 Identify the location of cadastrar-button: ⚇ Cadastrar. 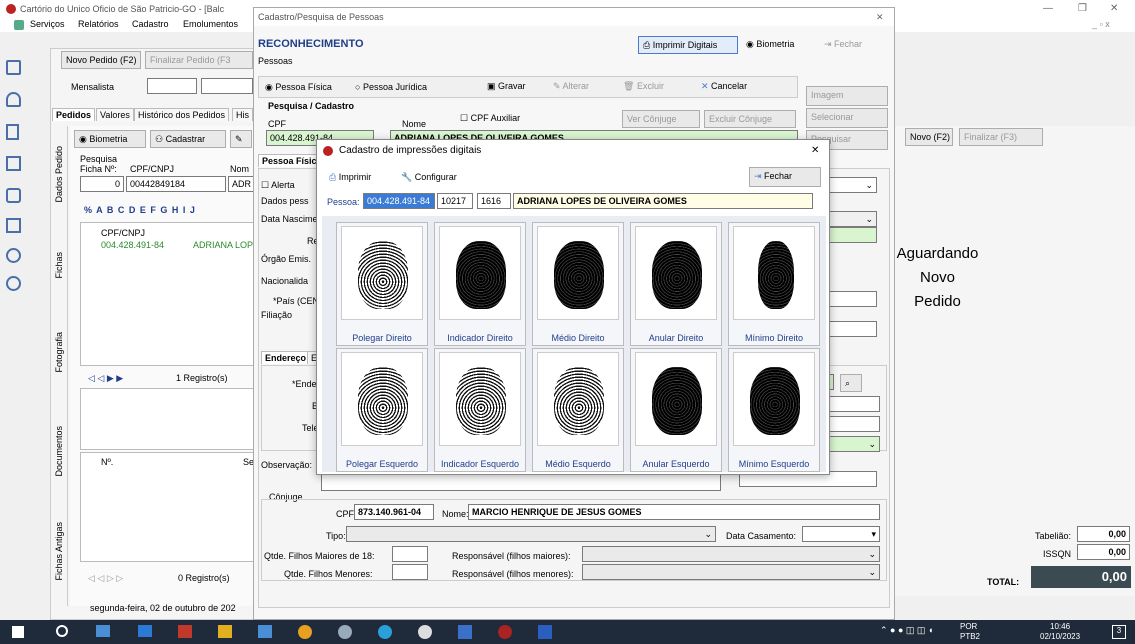
(188, 139).